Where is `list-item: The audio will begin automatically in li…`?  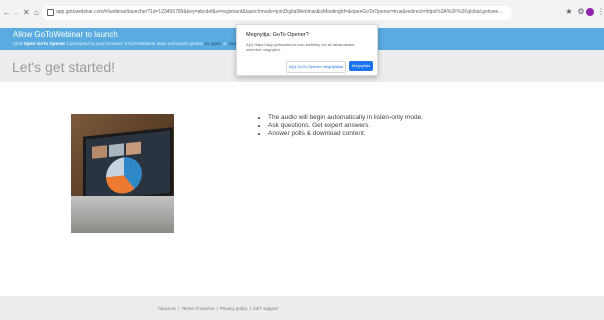
list-item: The audio will begin automatically in li… is located at coordinates (345, 118).